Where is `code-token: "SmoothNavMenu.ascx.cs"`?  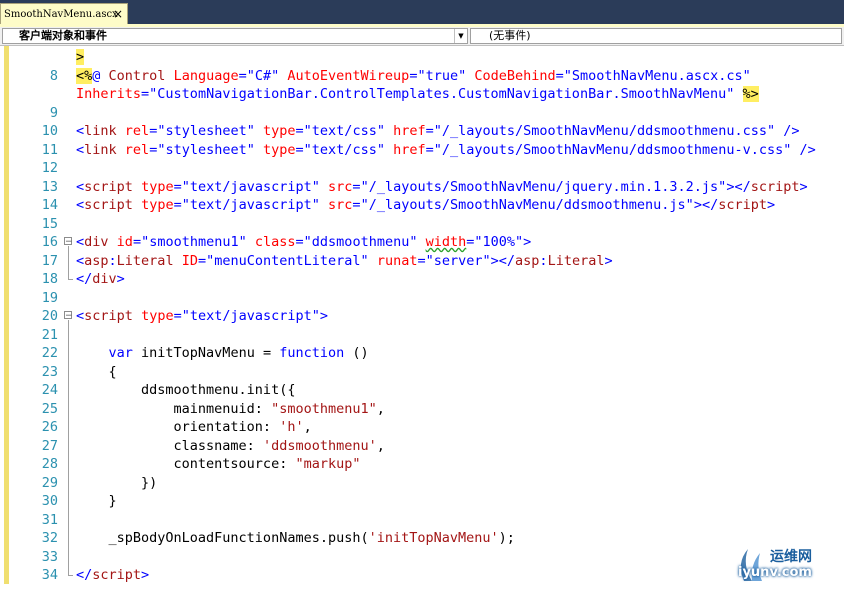
code-token: "SmoothNavMenu.ascx.cs" is located at coordinates (657, 75).